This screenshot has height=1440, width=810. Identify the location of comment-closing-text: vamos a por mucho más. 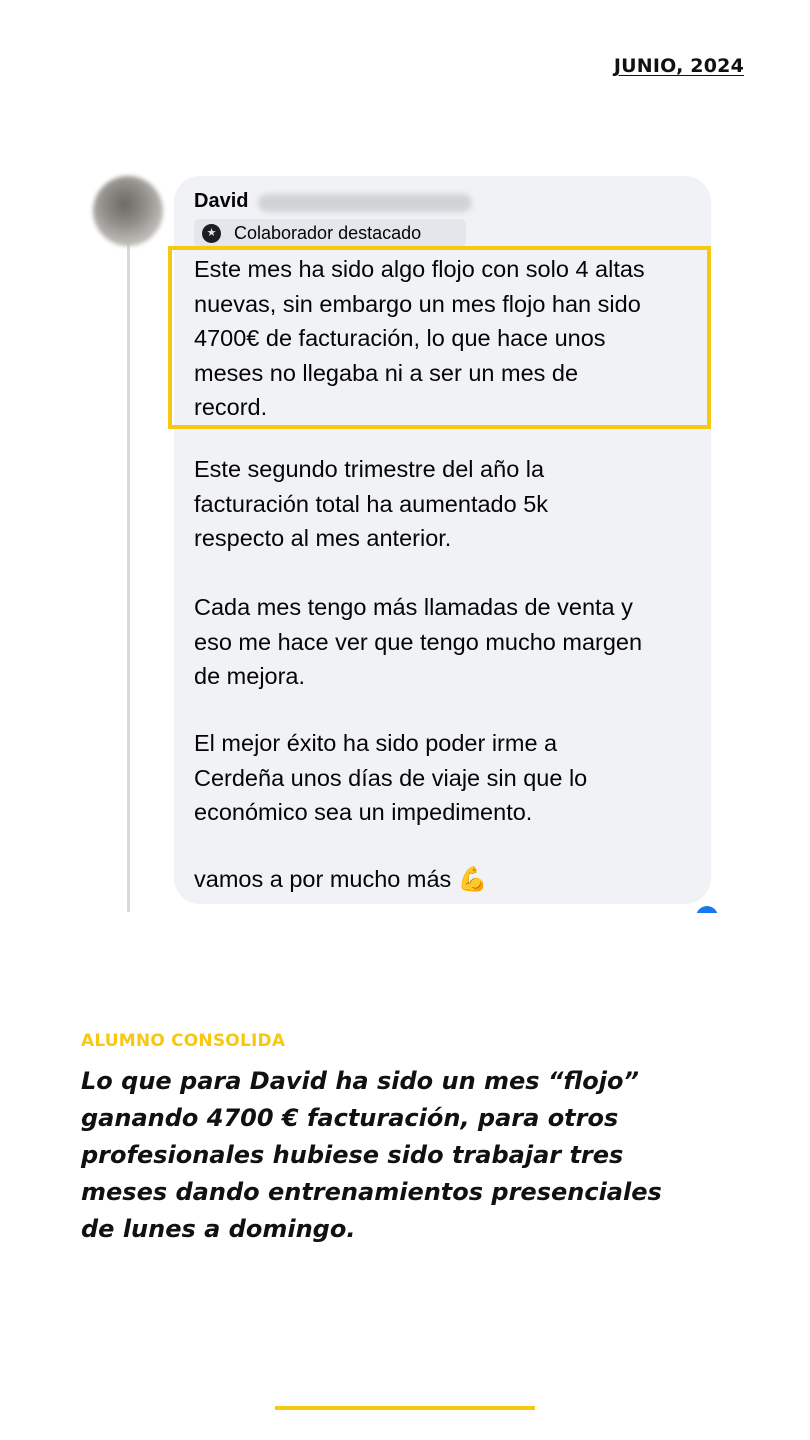
(323, 879).